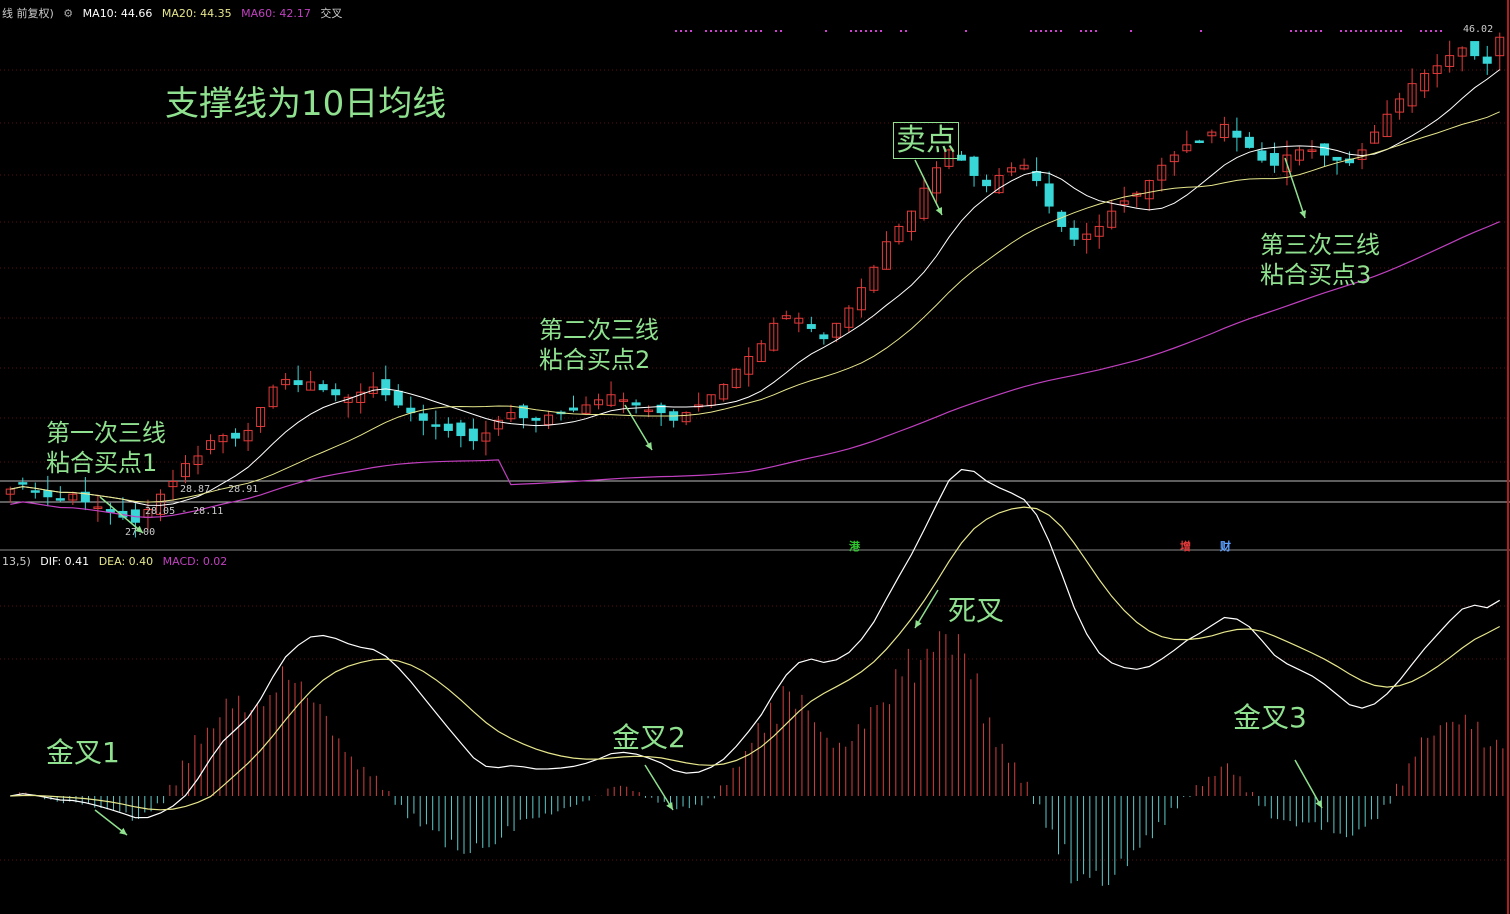 Image resolution: width=1510 pixels, height=914 pixels. What do you see at coordinates (68, 13) in the screenshot?
I see `gear-icon: ⚙` at bounding box center [68, 13].